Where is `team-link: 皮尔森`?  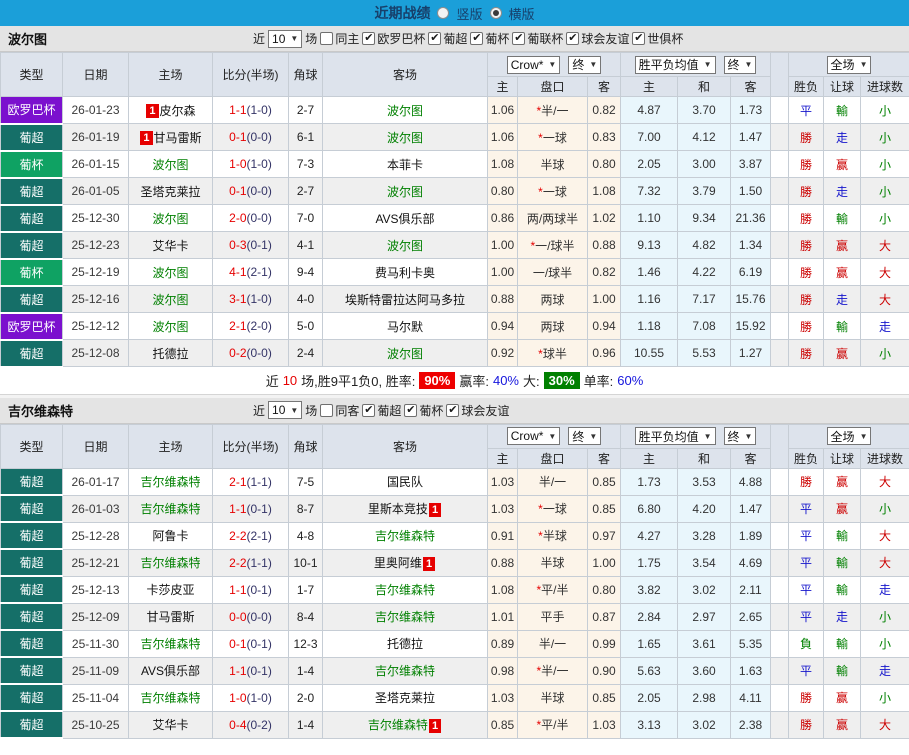
team-link: 皮尔森 is located at coordinates (178, 111).